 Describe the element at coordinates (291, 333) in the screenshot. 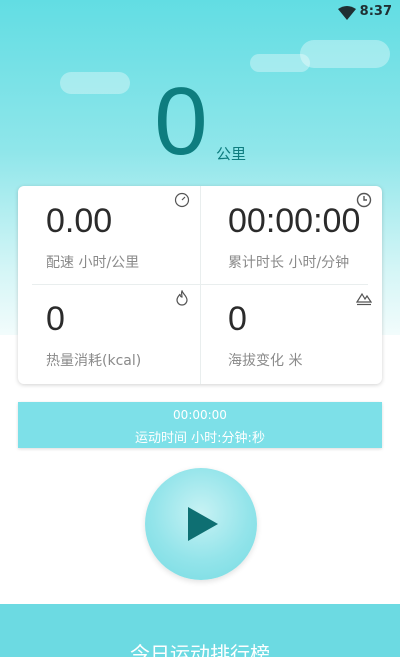

I see `stat-elevation: 0 海拔变化 米` at that location.